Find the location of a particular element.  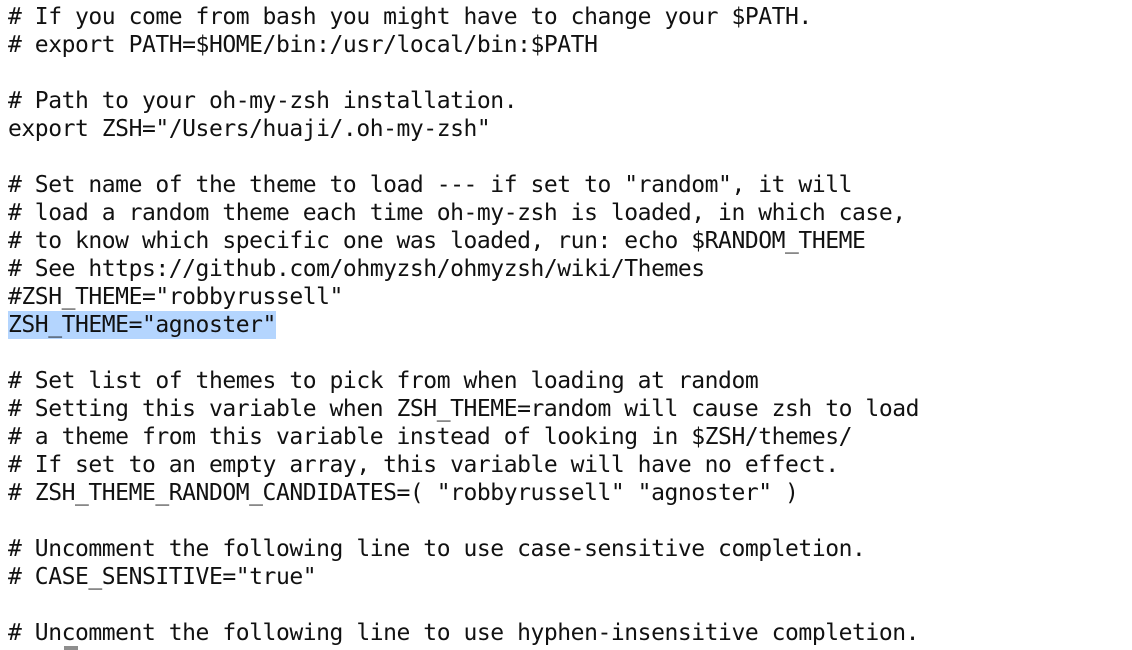

code-line-text: ZSH_THEME="agnoster" is located at coordinates (142, 325).